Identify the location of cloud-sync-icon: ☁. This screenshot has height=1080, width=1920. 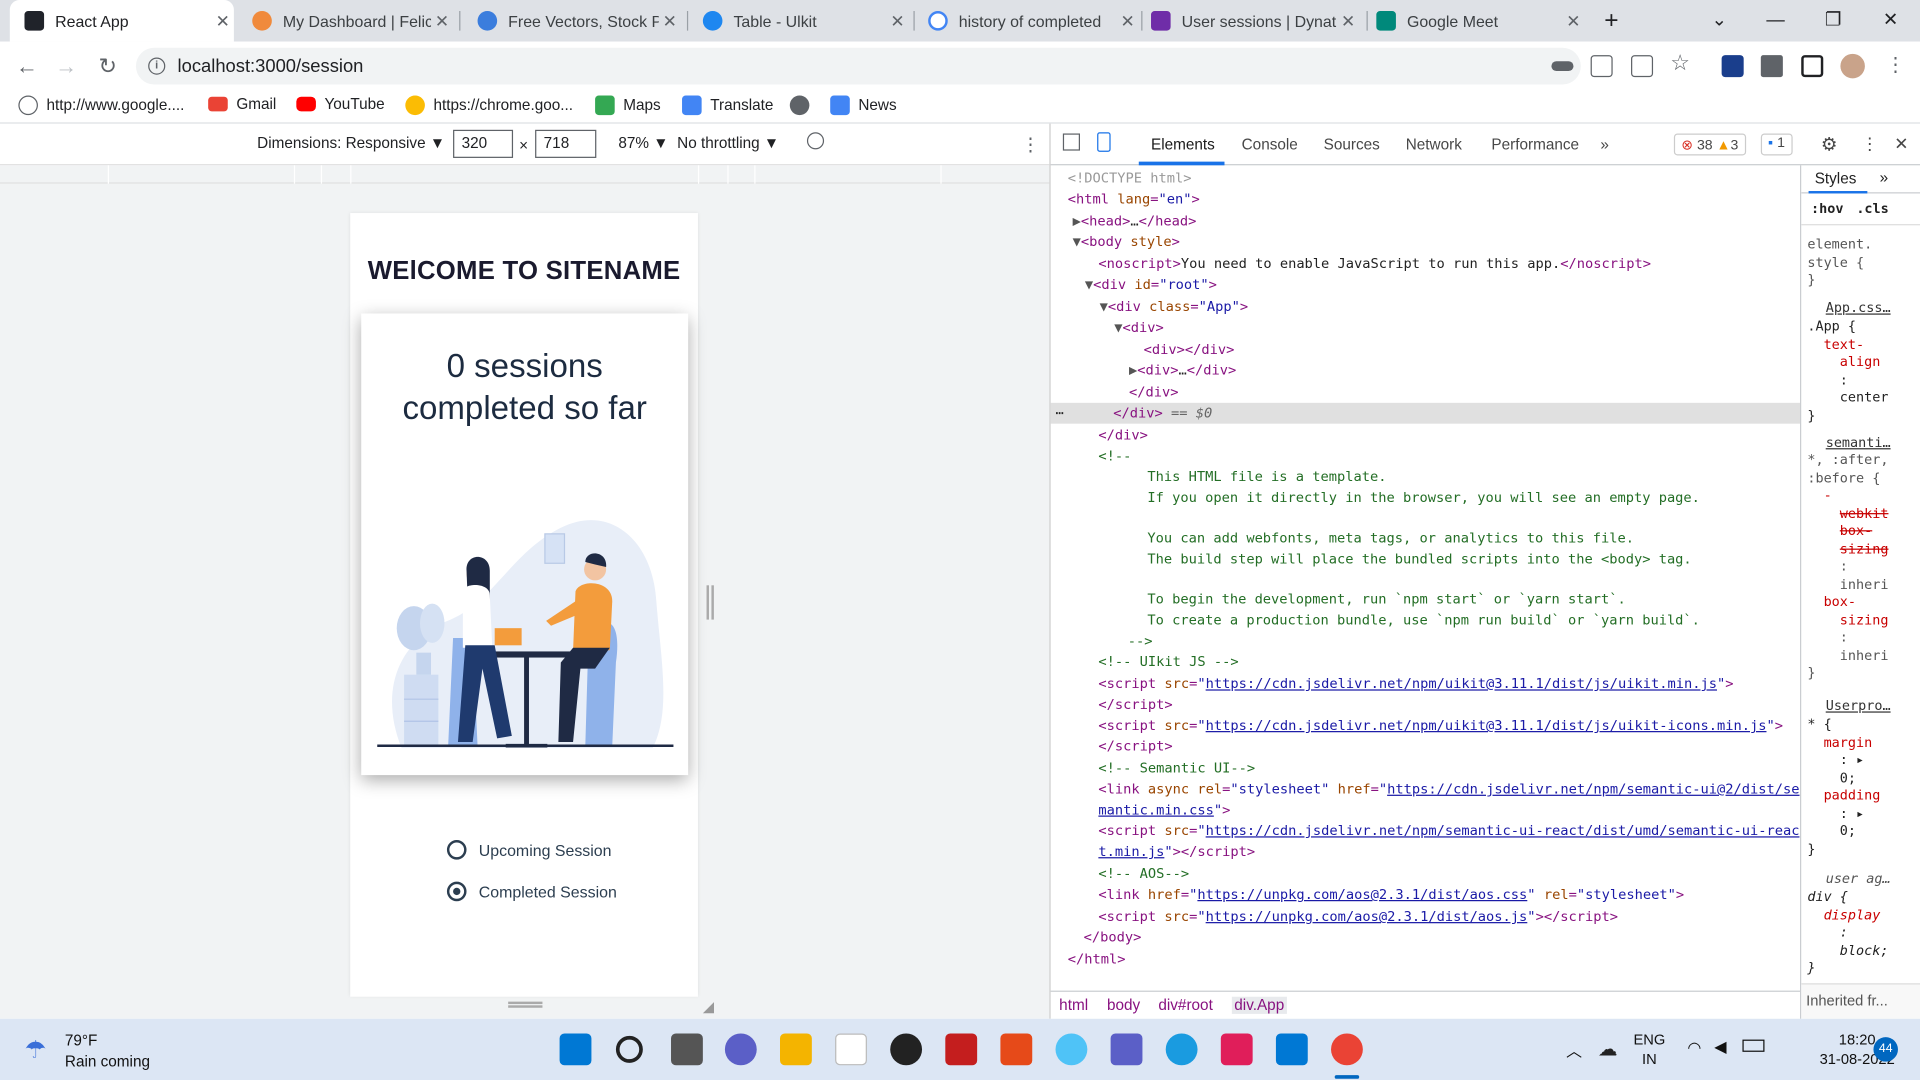
(1608, 1049).